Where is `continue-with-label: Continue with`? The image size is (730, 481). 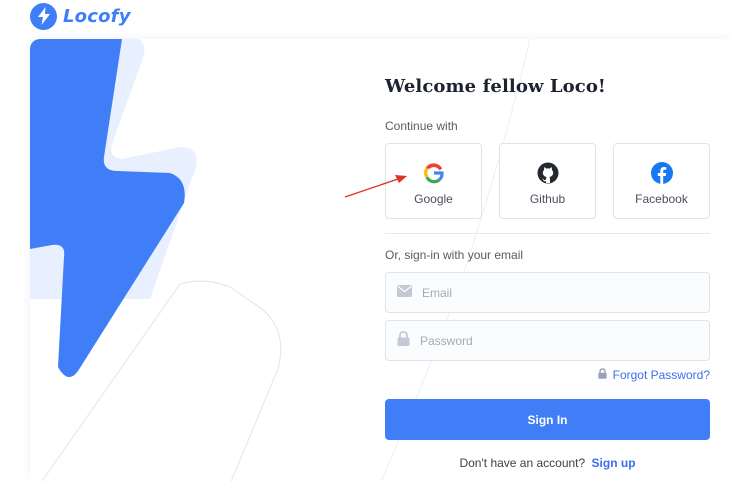
continue-with-label: Continue with is located at coordinates (421, 126).